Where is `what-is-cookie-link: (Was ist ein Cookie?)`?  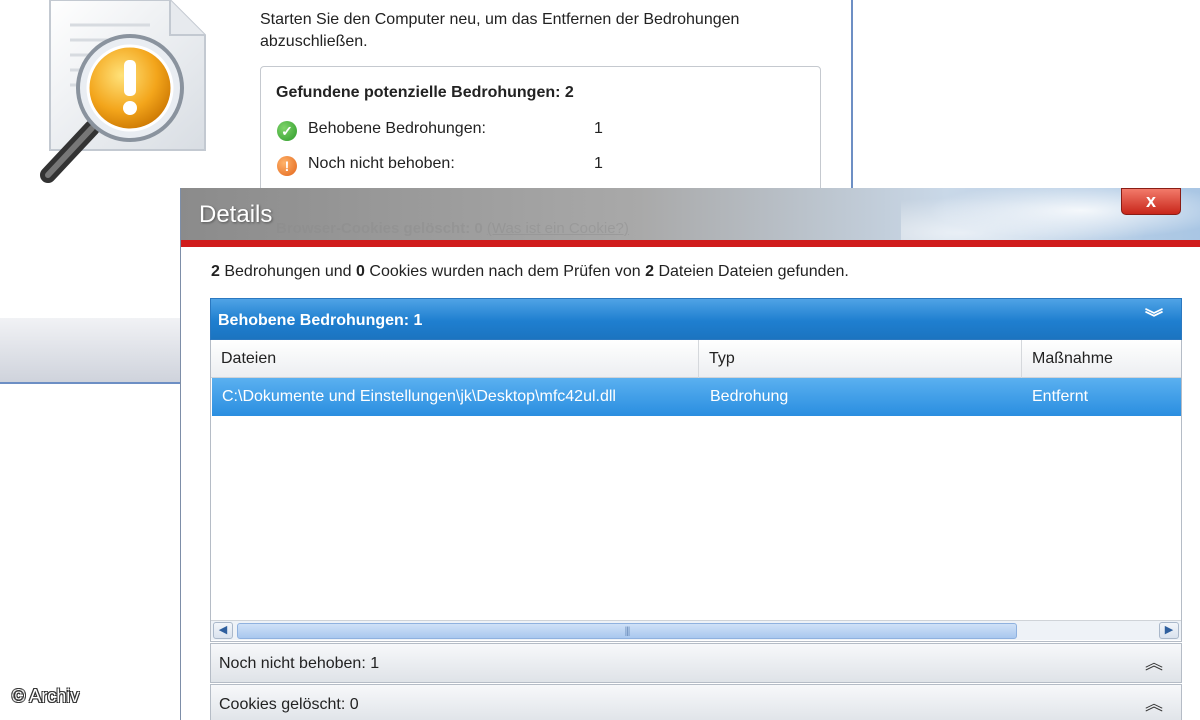
what-is-cookie-link: (Was ist ein Cookie?) is located at coordinates (558, 228).